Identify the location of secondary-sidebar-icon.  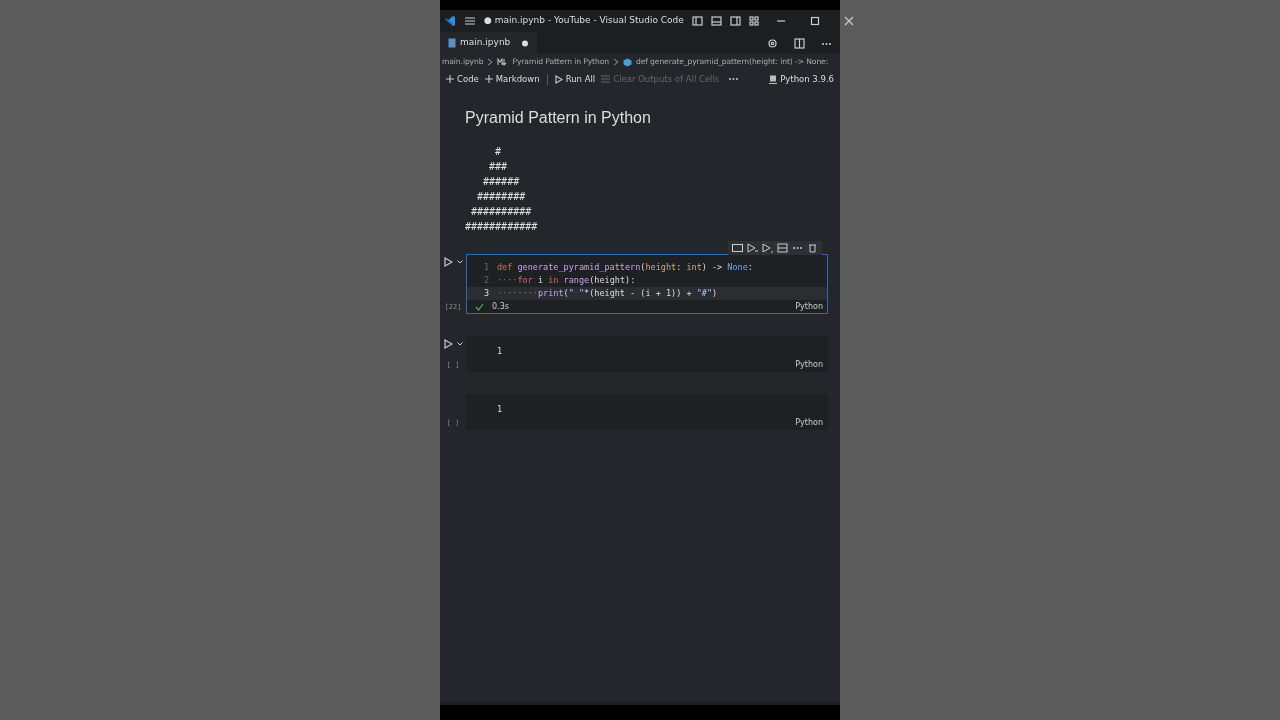
(735, 21).